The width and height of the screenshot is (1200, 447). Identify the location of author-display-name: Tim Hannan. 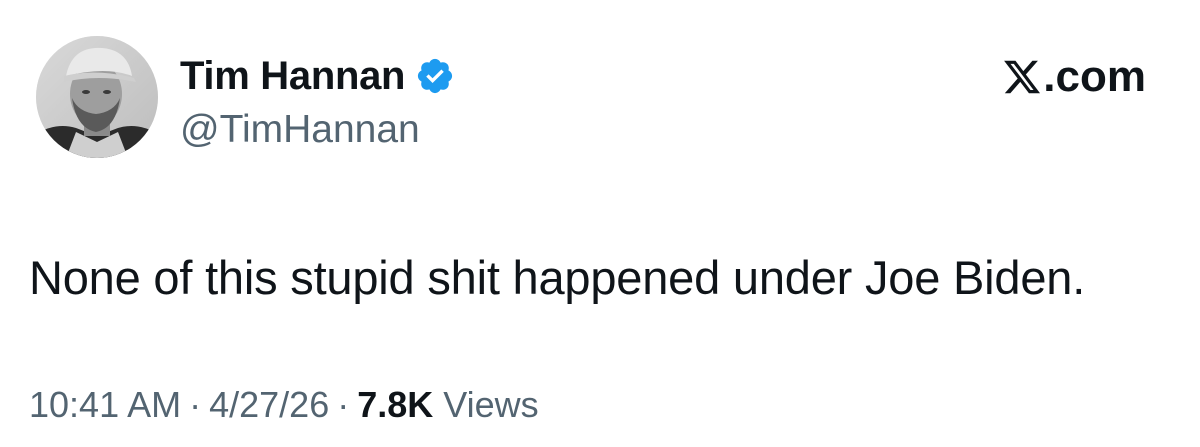
(292, 76).